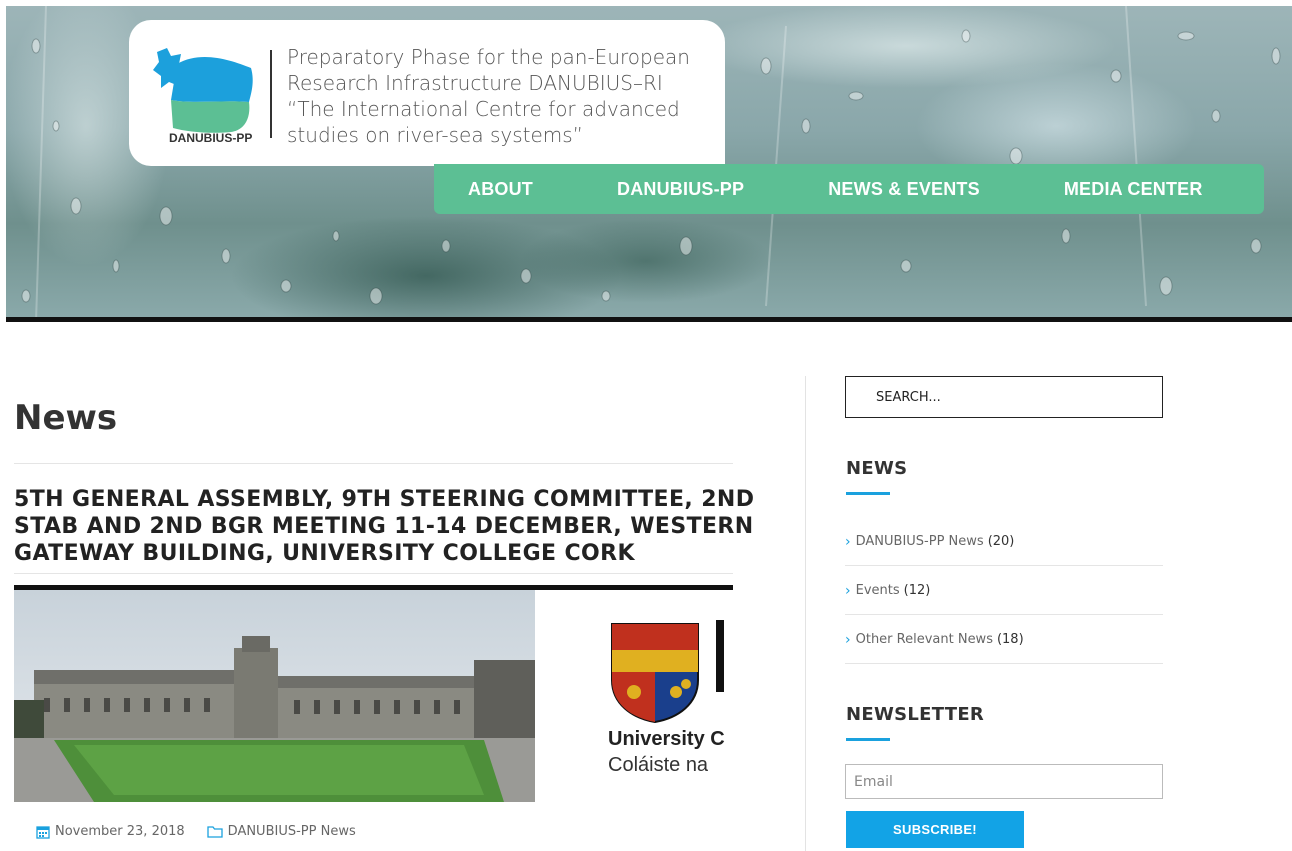 The width and height of the screenshot is (1292, 851). What do you see at coordinates (488, 57) in the screenshot?
I see `tagline-line: Preparatory Phase for the pan-European` at bounding box center [488, 57].